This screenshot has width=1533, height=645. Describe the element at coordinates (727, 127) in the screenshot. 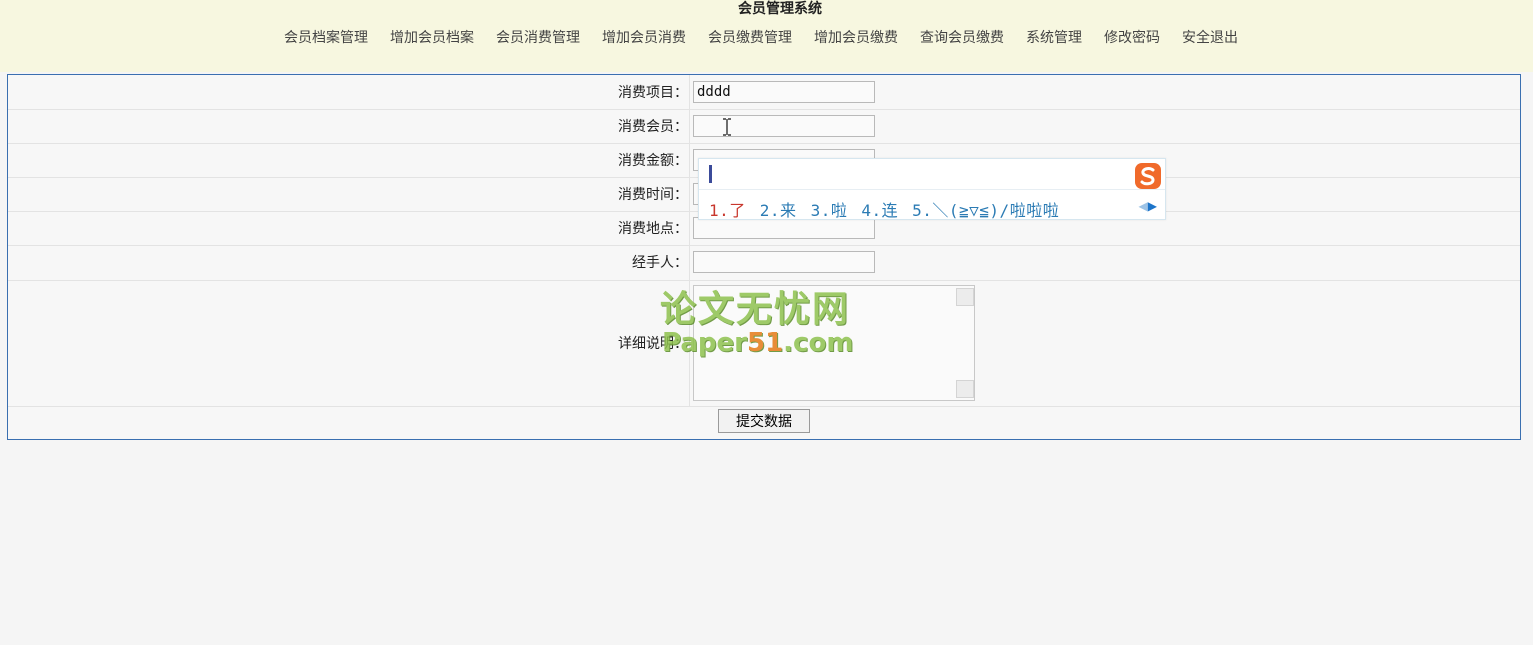

I see `text-cursor-icon` at that location.